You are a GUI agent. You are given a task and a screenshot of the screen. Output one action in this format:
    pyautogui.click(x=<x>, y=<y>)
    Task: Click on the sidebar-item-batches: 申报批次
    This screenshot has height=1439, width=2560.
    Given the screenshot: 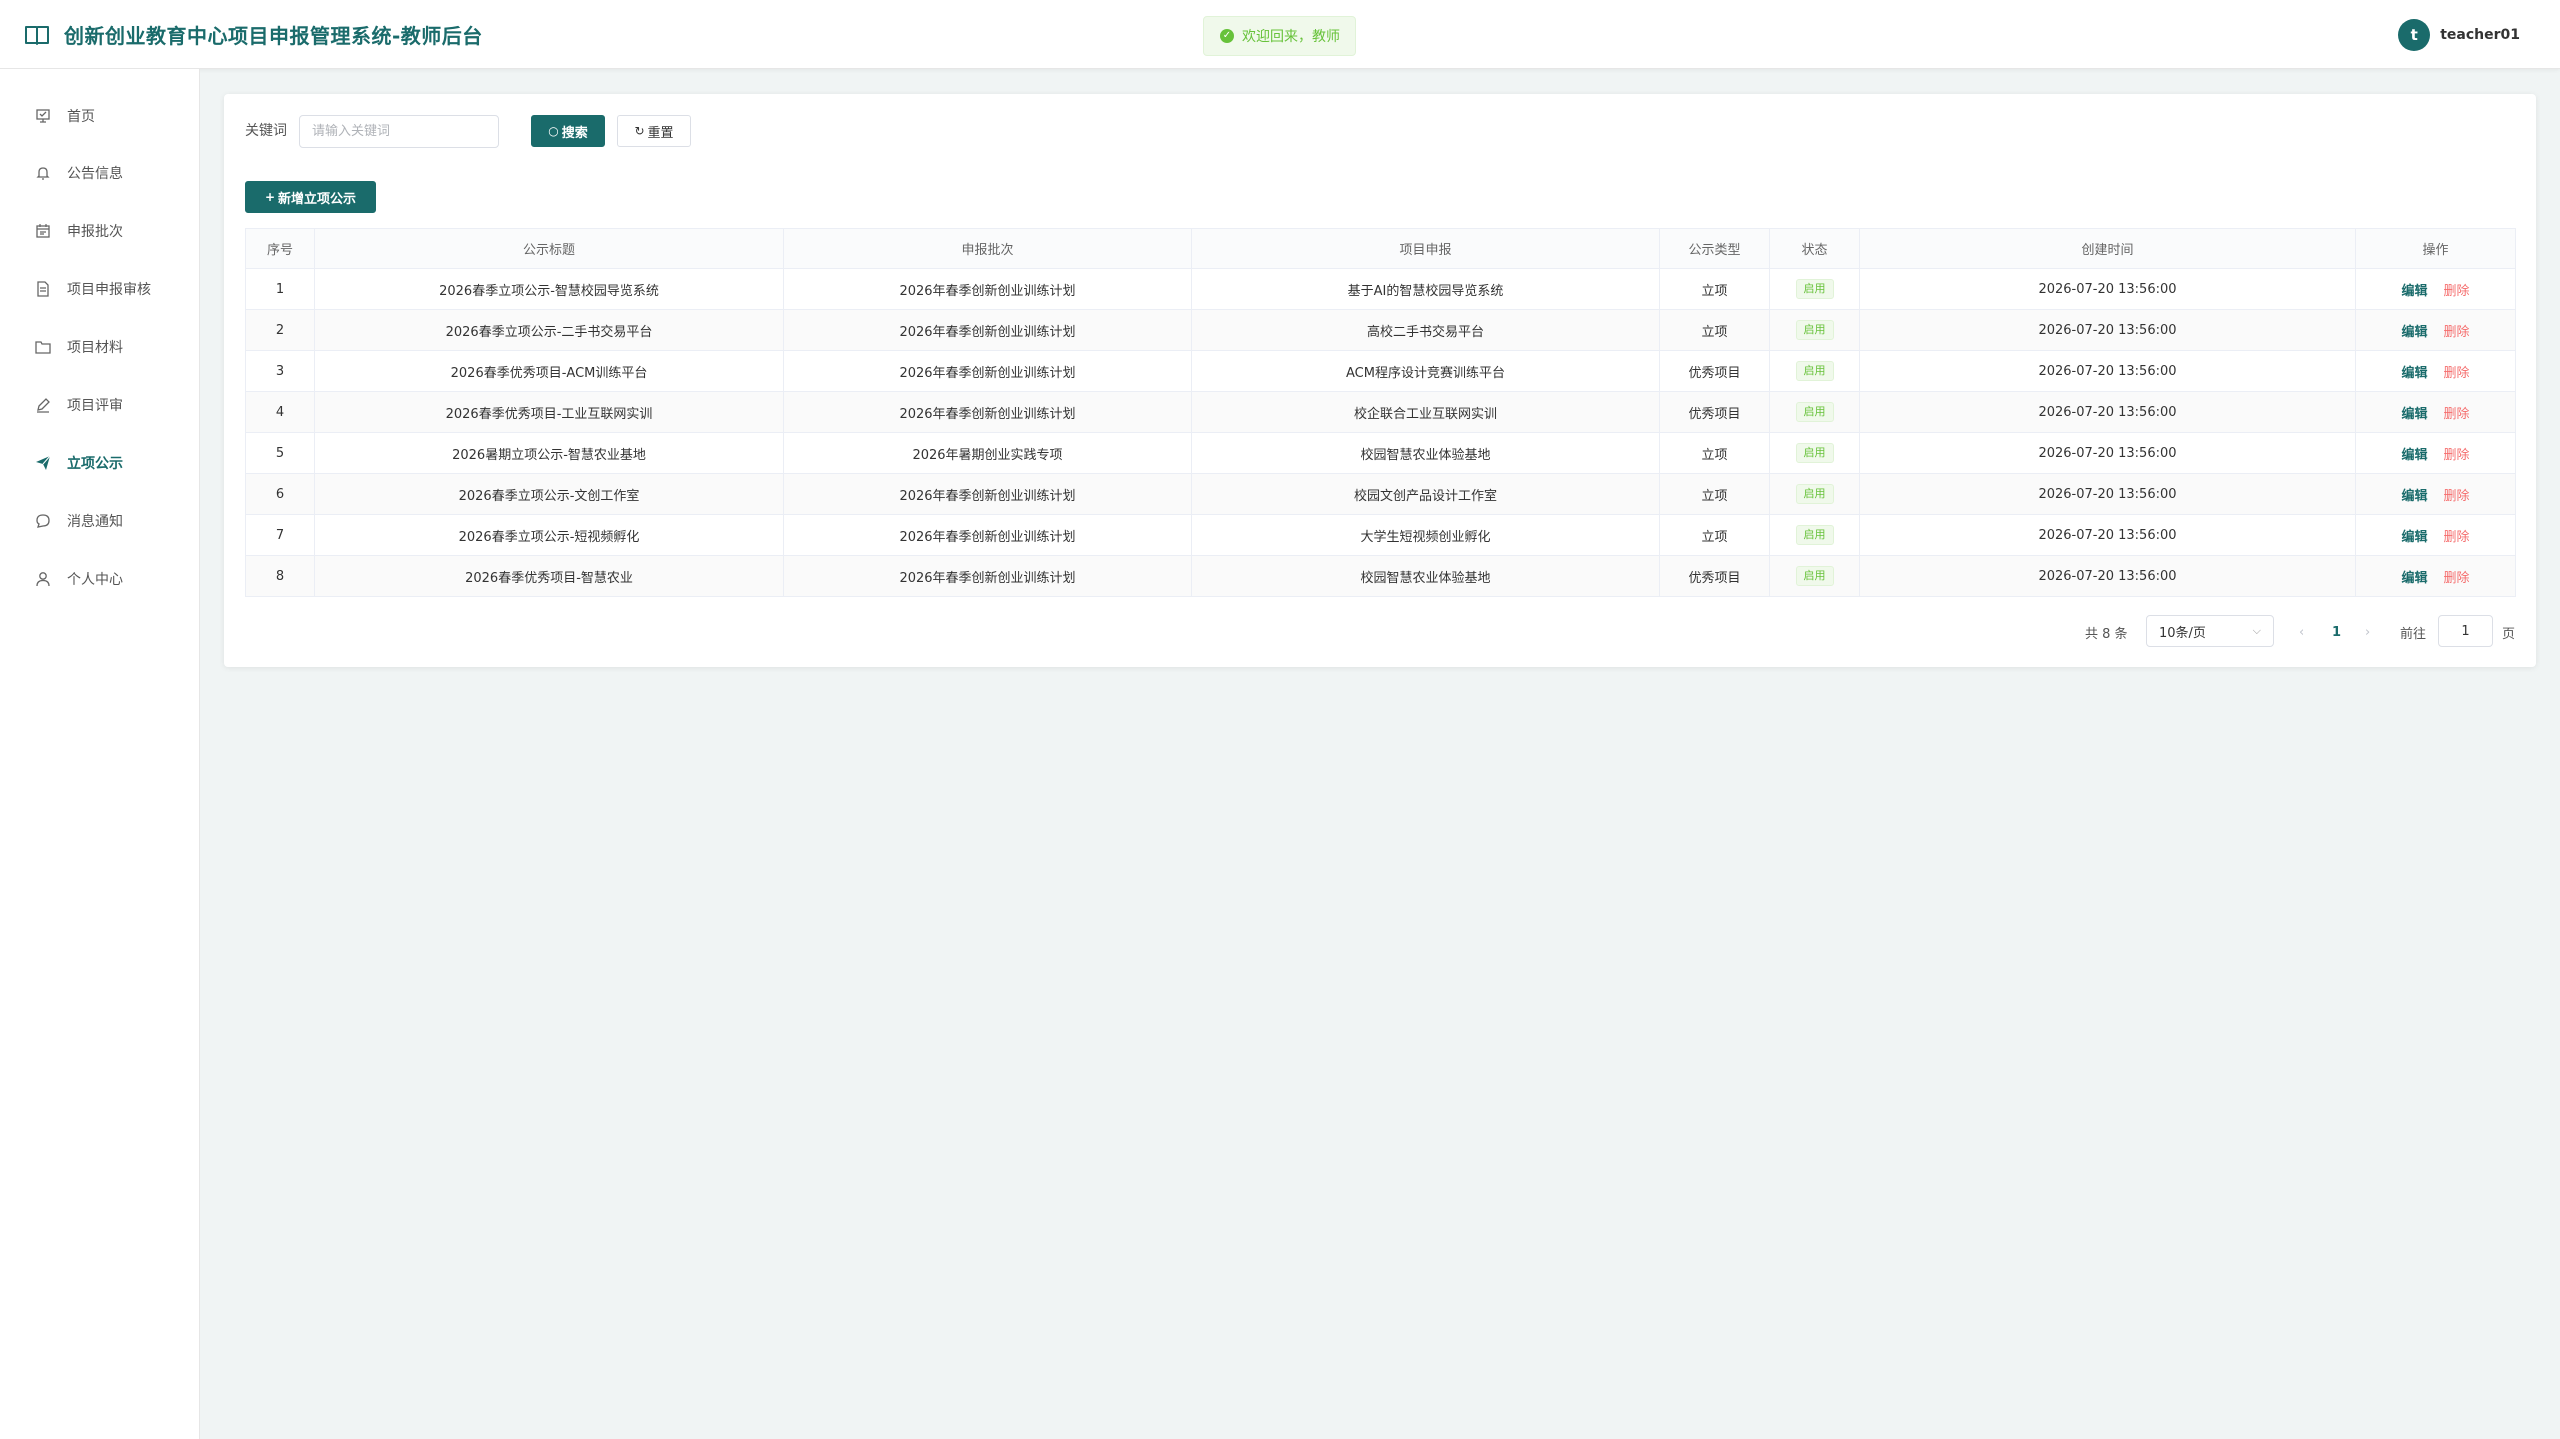 What is the action you would take?
    pyautogui.click(x=99, y=231)
    